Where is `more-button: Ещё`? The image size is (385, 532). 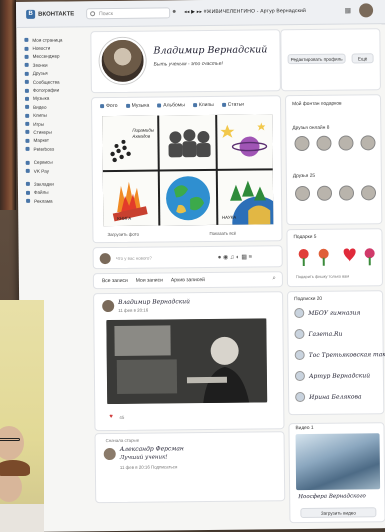 more-button: Ещё is located at coordinates (362, 58).